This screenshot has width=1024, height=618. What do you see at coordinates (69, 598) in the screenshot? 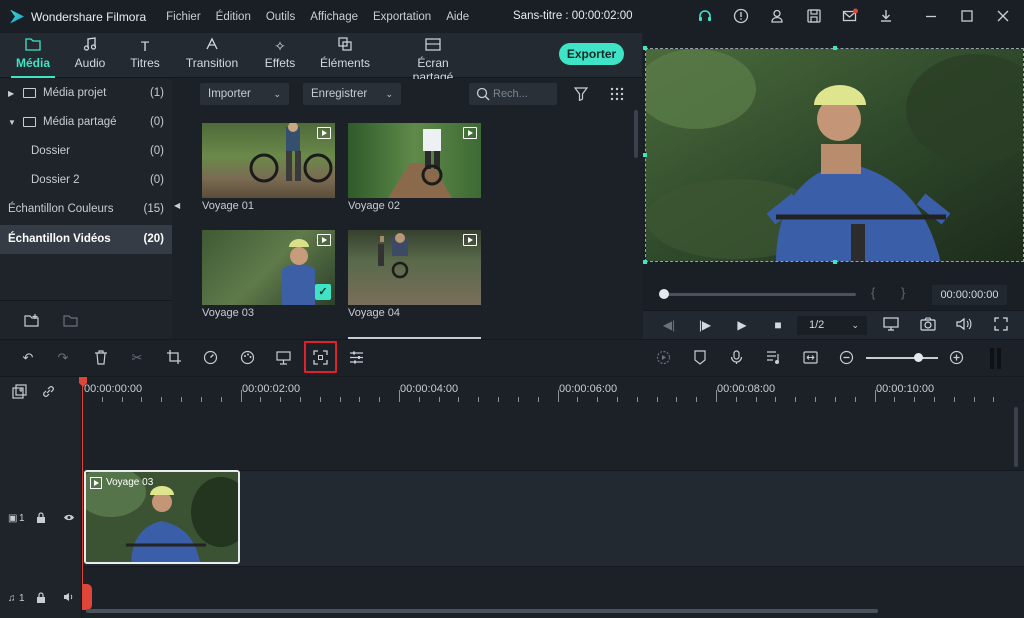
I see `speaker-icon` at bounding box center [69, 598].